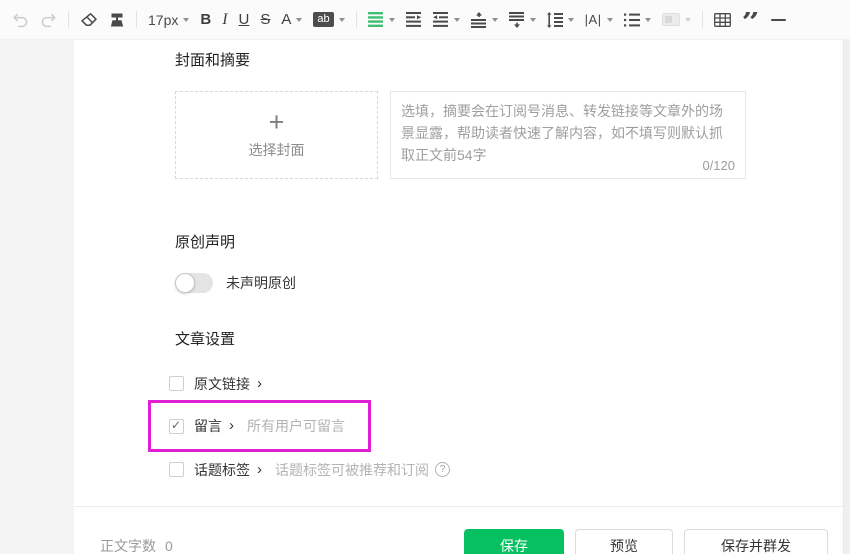 The width and height of the screenshot is (850, 554). What do you see at coordinates (276, 122) in the screenshot?
I see `plus-icon: +` at bounding box center [276, 122].